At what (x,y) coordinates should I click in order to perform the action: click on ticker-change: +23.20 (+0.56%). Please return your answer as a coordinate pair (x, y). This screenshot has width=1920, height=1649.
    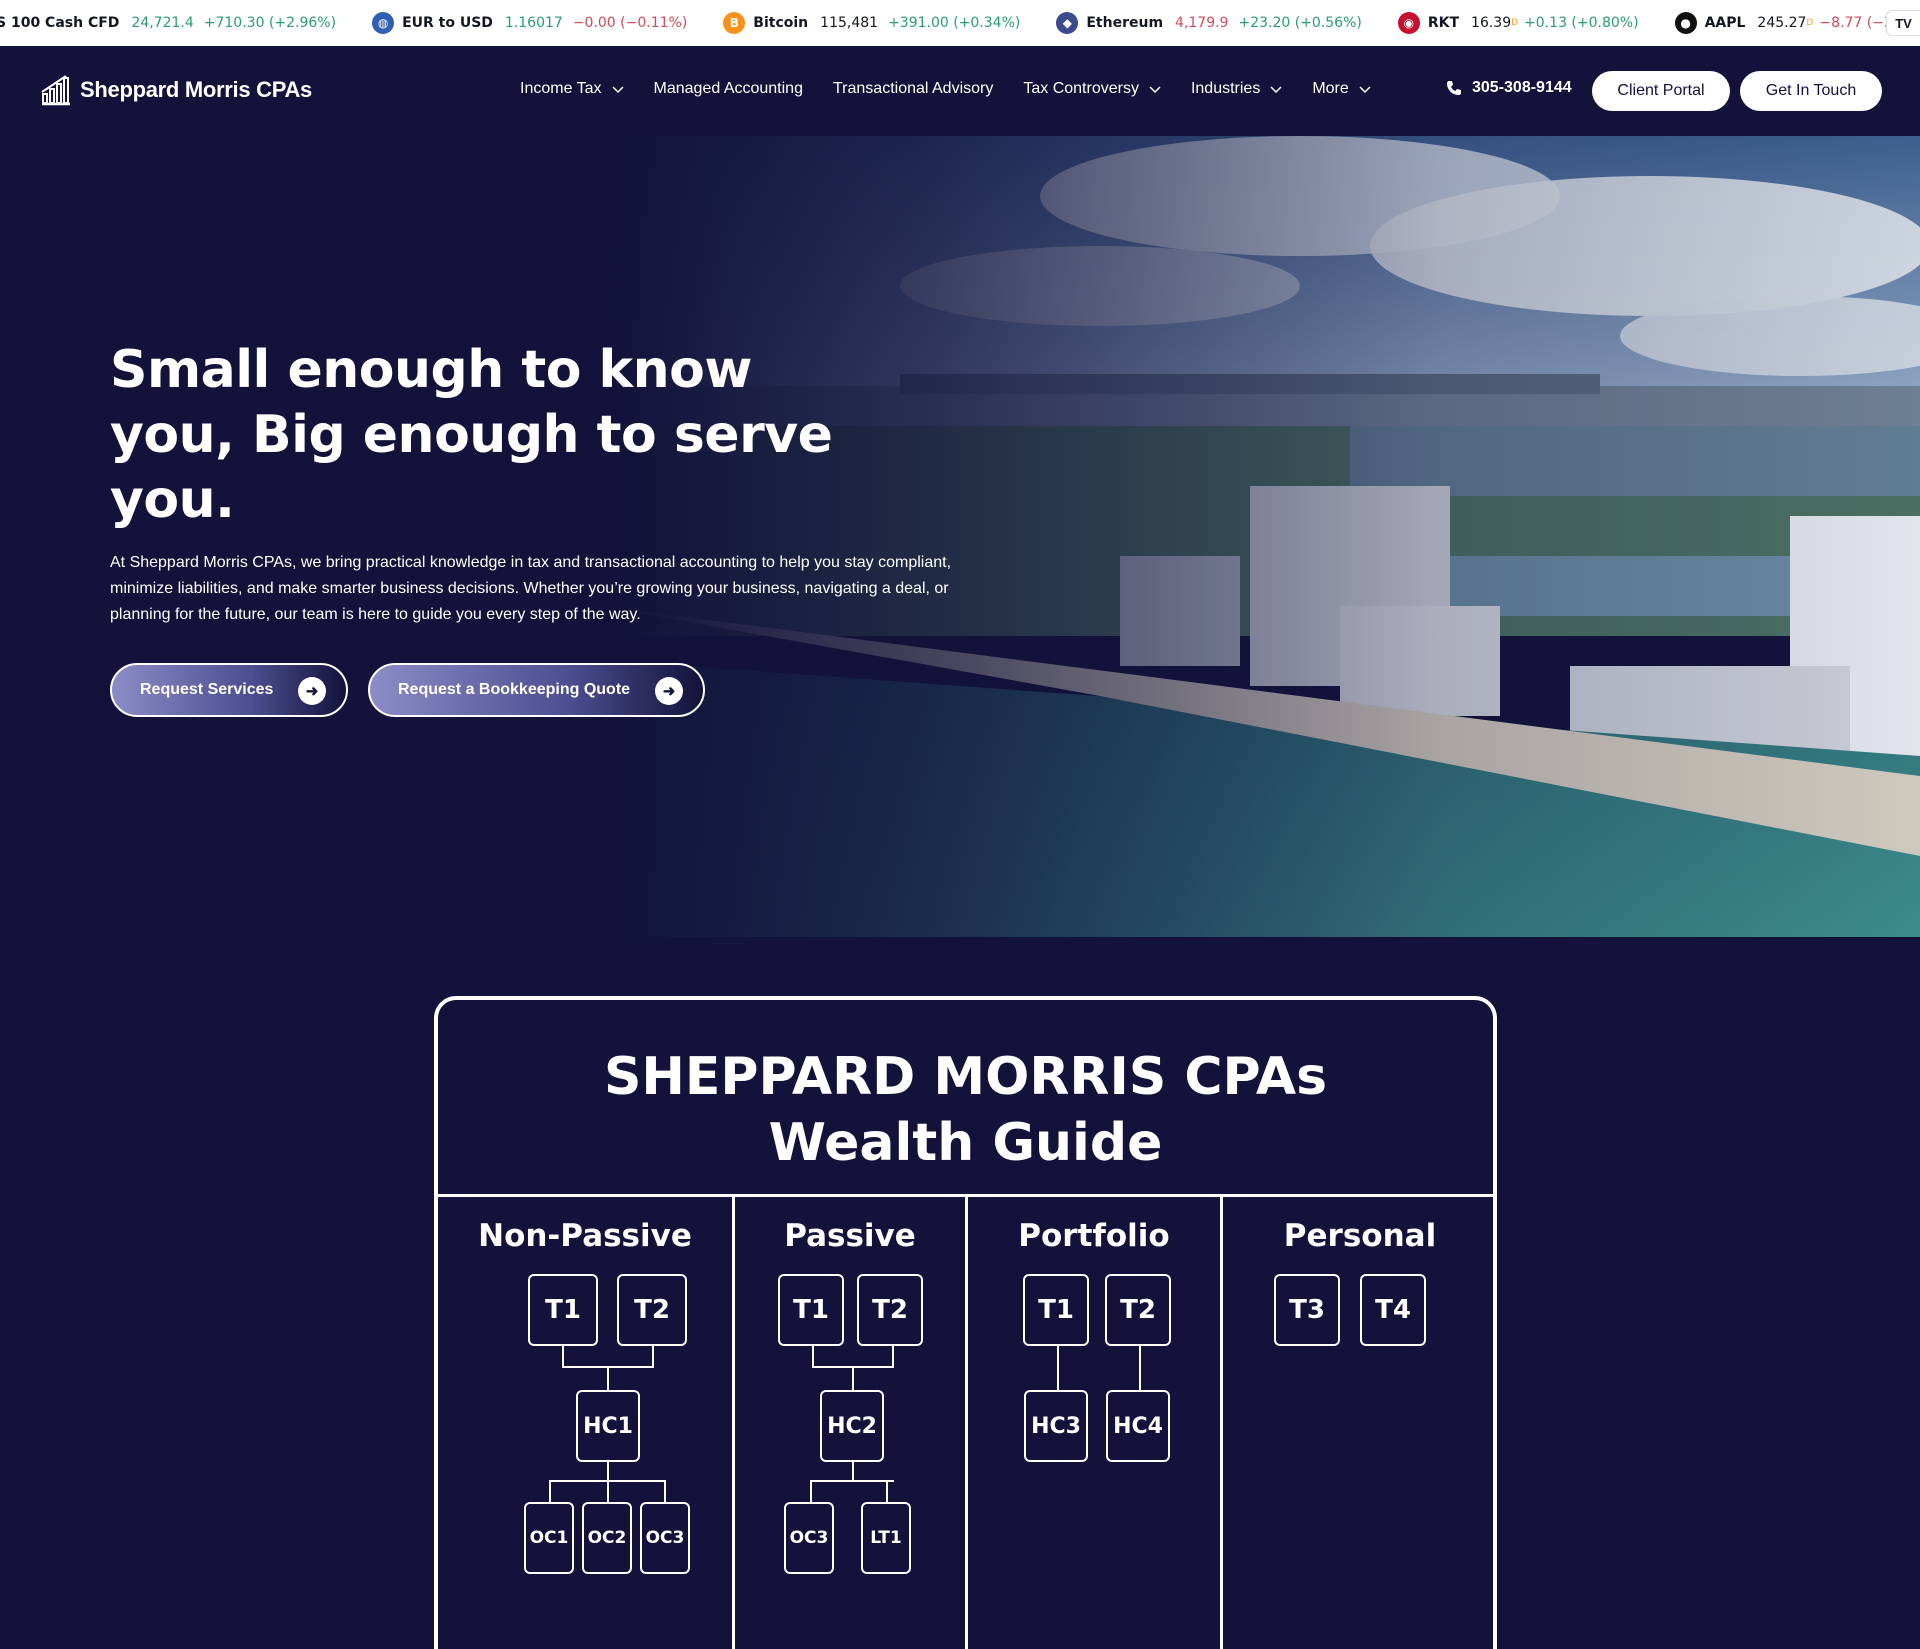
    Looking at the image, I should click on (1300, 23).